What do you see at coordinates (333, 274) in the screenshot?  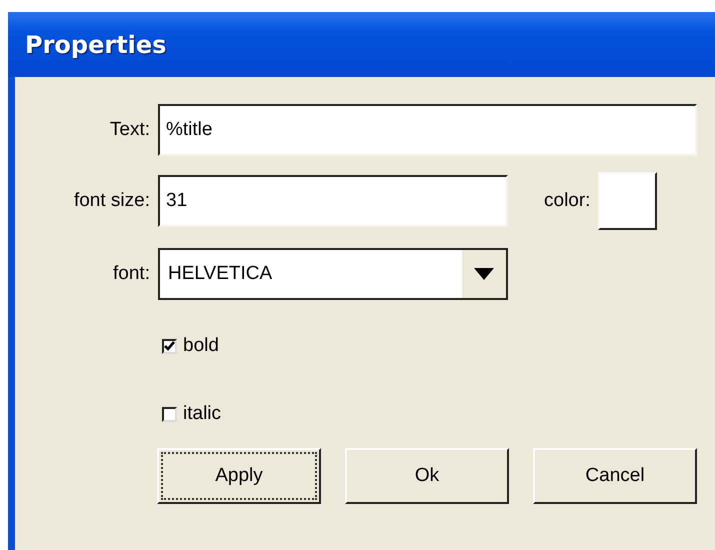 I see `font-dropdown: HELVETICA` at bounding box center [333, 274].